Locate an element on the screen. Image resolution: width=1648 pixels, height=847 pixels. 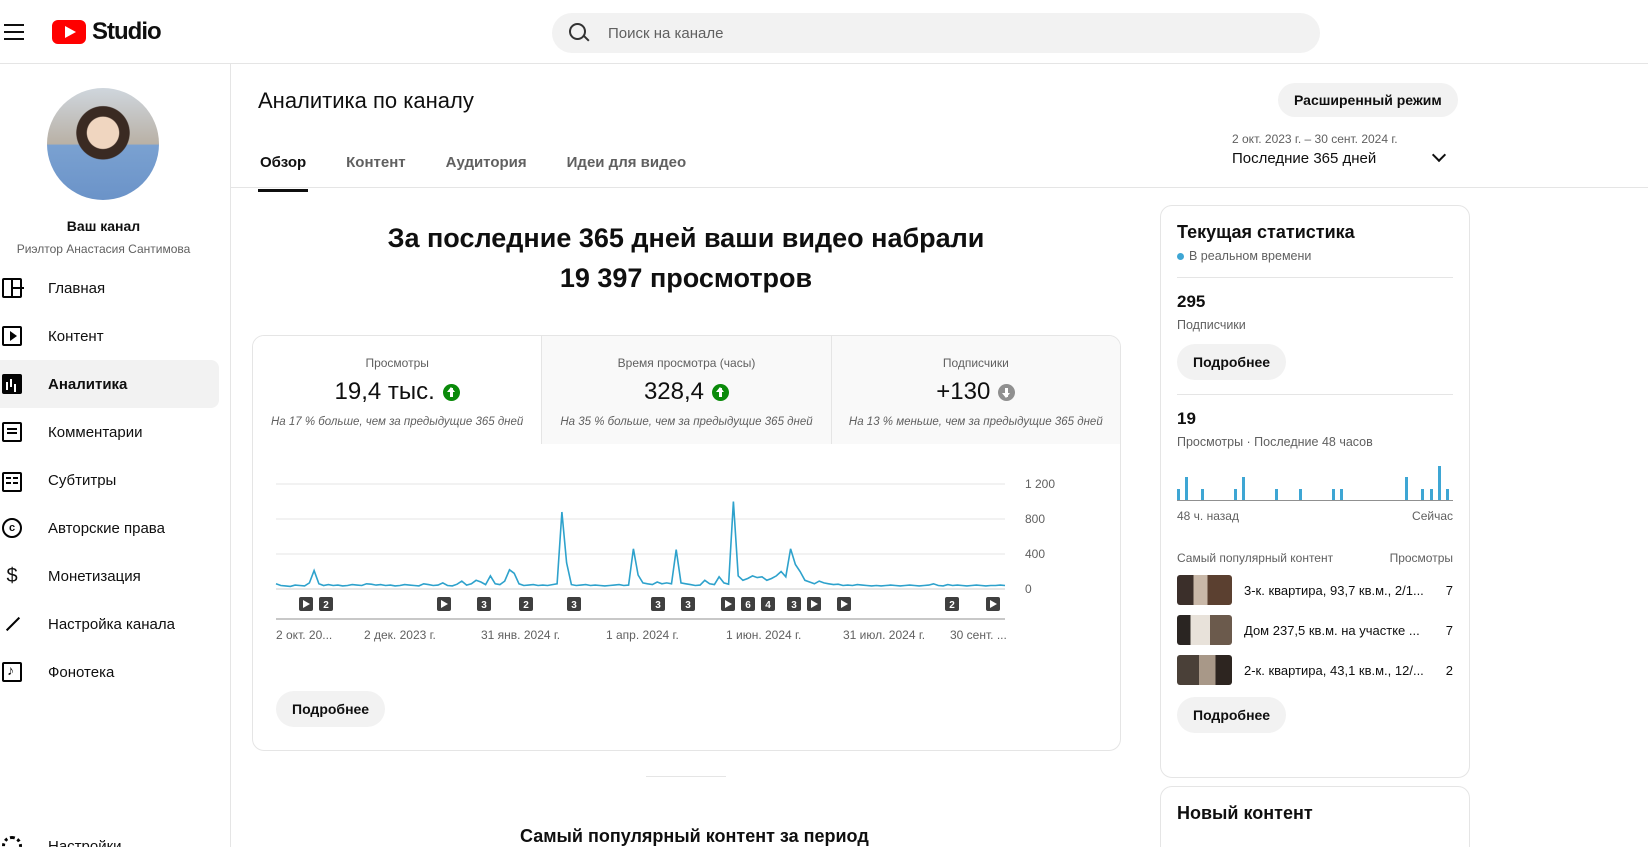
metric-value-wrap: +130 is located at coordinates (976, 392).